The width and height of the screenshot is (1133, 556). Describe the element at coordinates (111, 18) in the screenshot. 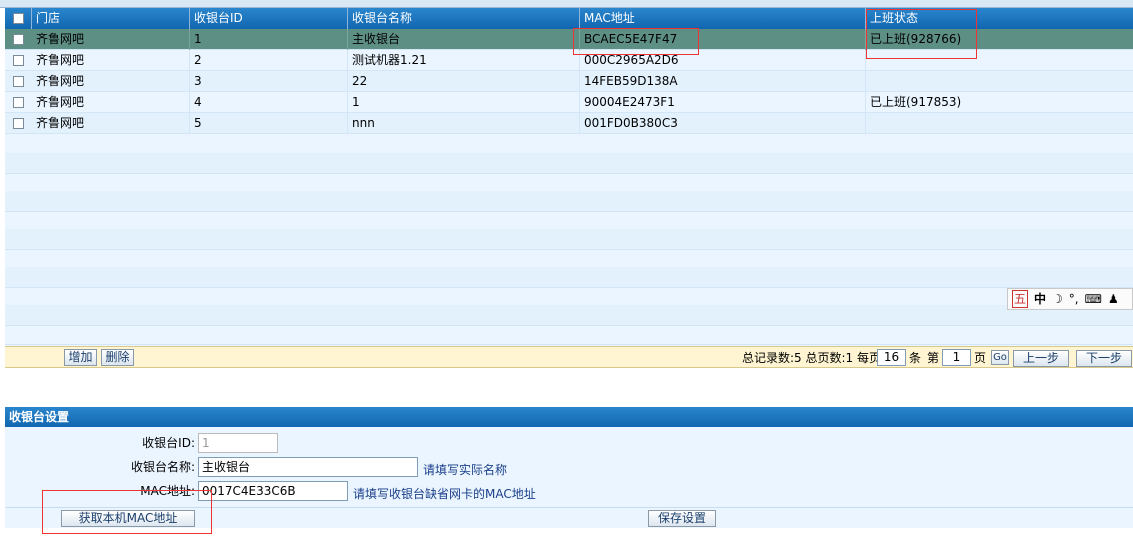

I see `column-header-store: 门店` at that location.